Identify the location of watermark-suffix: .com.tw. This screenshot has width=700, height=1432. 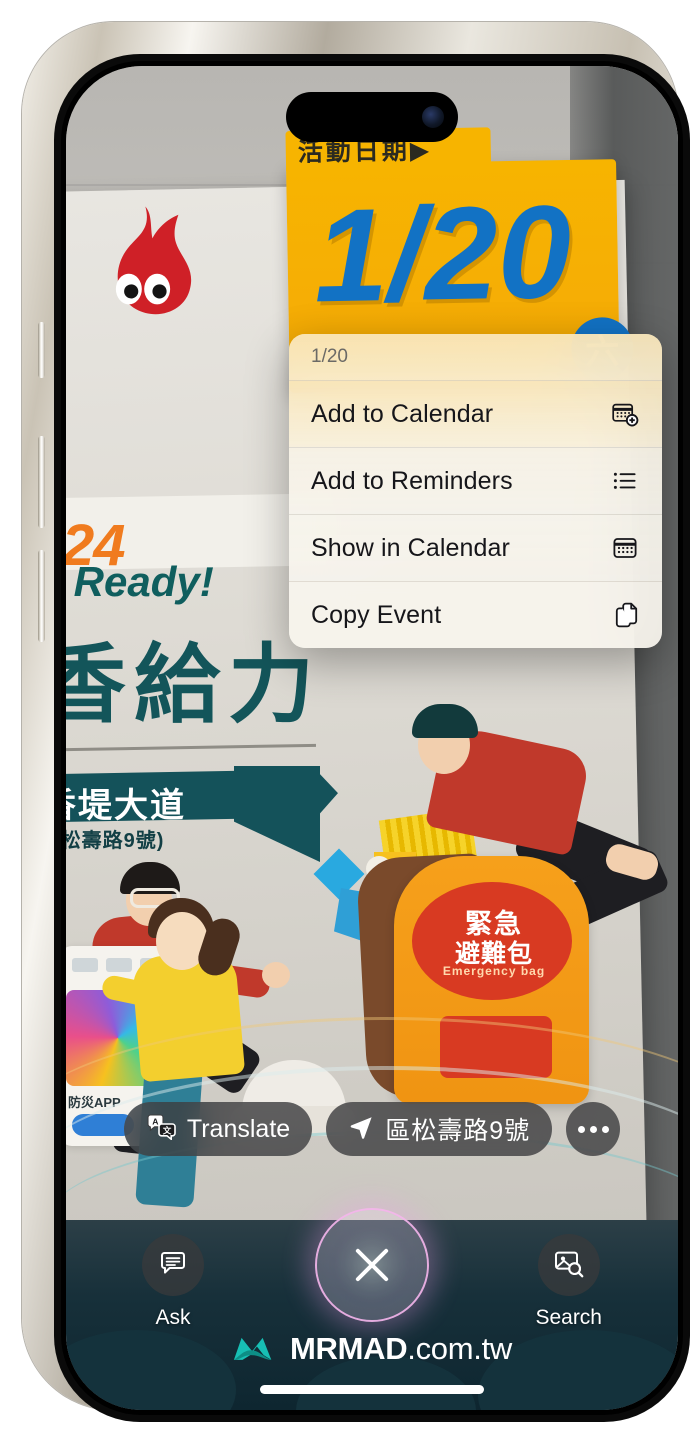
(459, 1348).